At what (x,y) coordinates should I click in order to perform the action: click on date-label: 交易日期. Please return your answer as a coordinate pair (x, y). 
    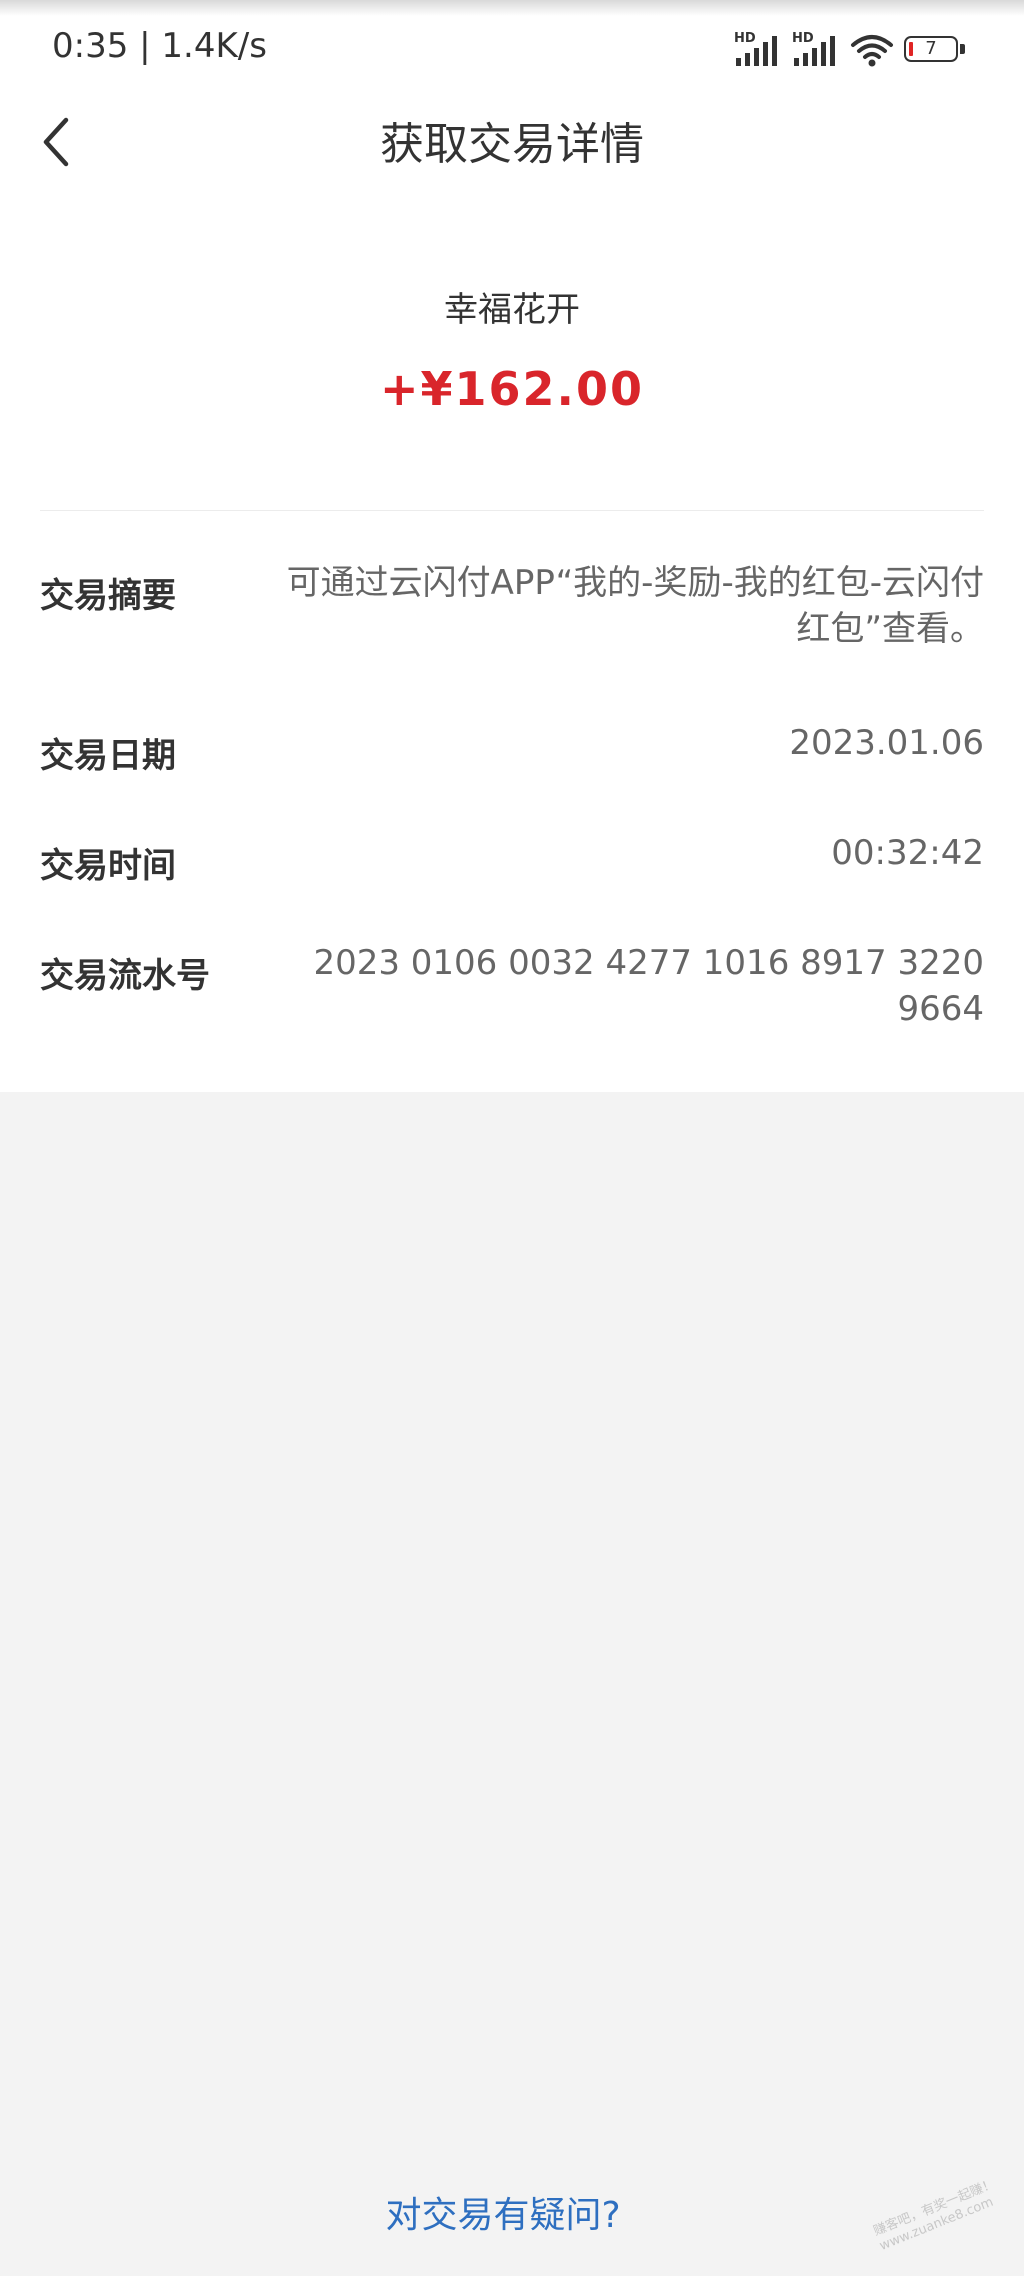
    Looking at the image, I should click on (108, 756).